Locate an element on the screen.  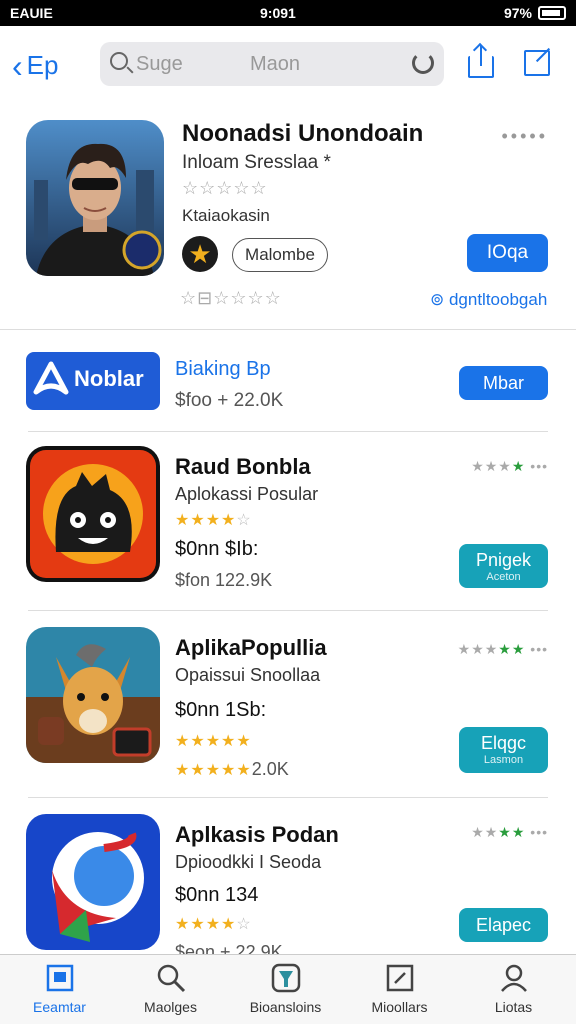
back-label: Ep is located at coordinates (42, 65).